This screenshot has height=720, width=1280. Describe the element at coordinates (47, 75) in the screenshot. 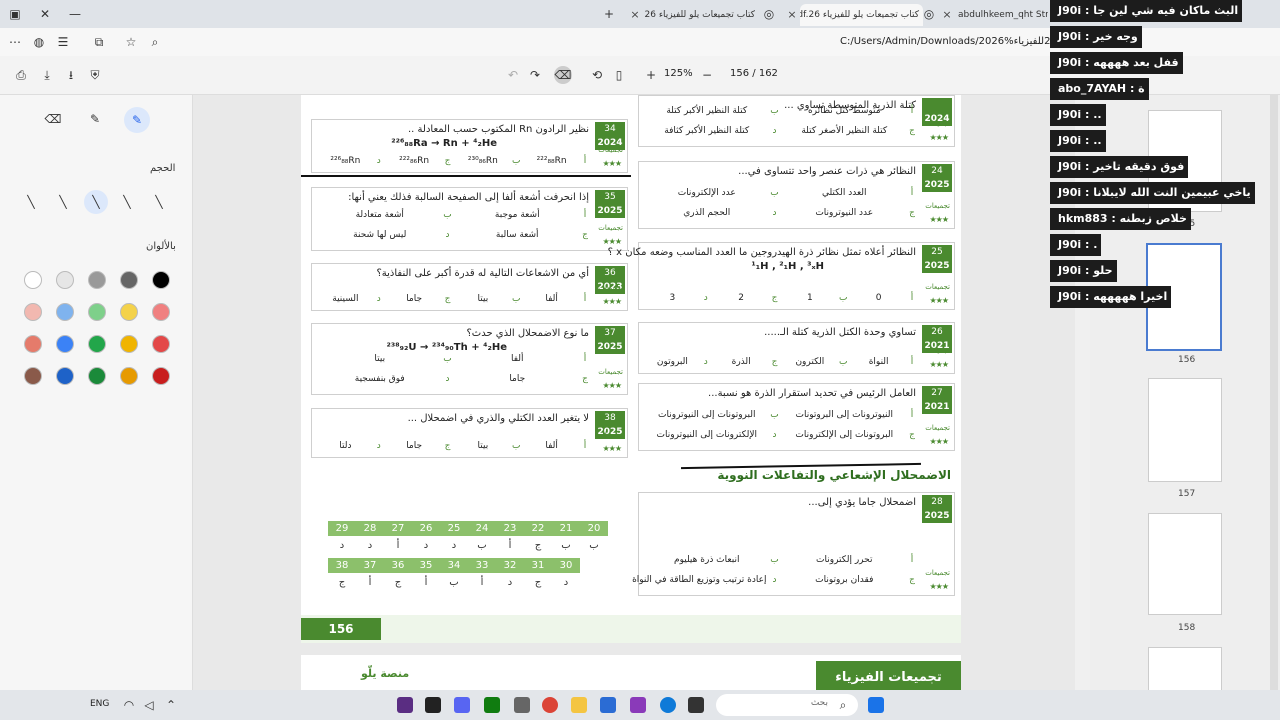

I see `download-icon: ⤓` at that location.